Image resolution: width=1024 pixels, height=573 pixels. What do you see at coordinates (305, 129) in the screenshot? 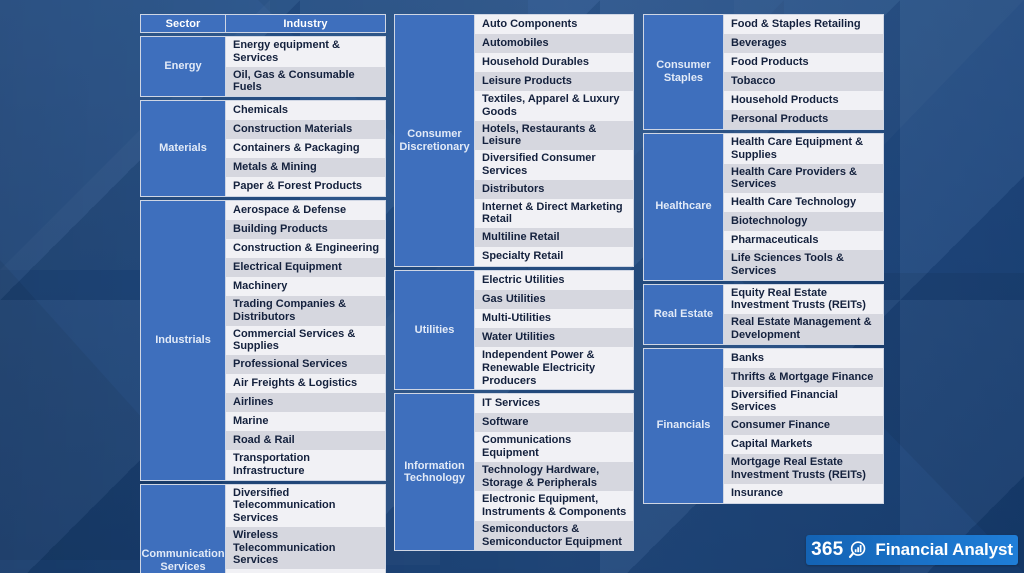
I see `industry-row: Construction Materials` at bounding box center [305, 129].